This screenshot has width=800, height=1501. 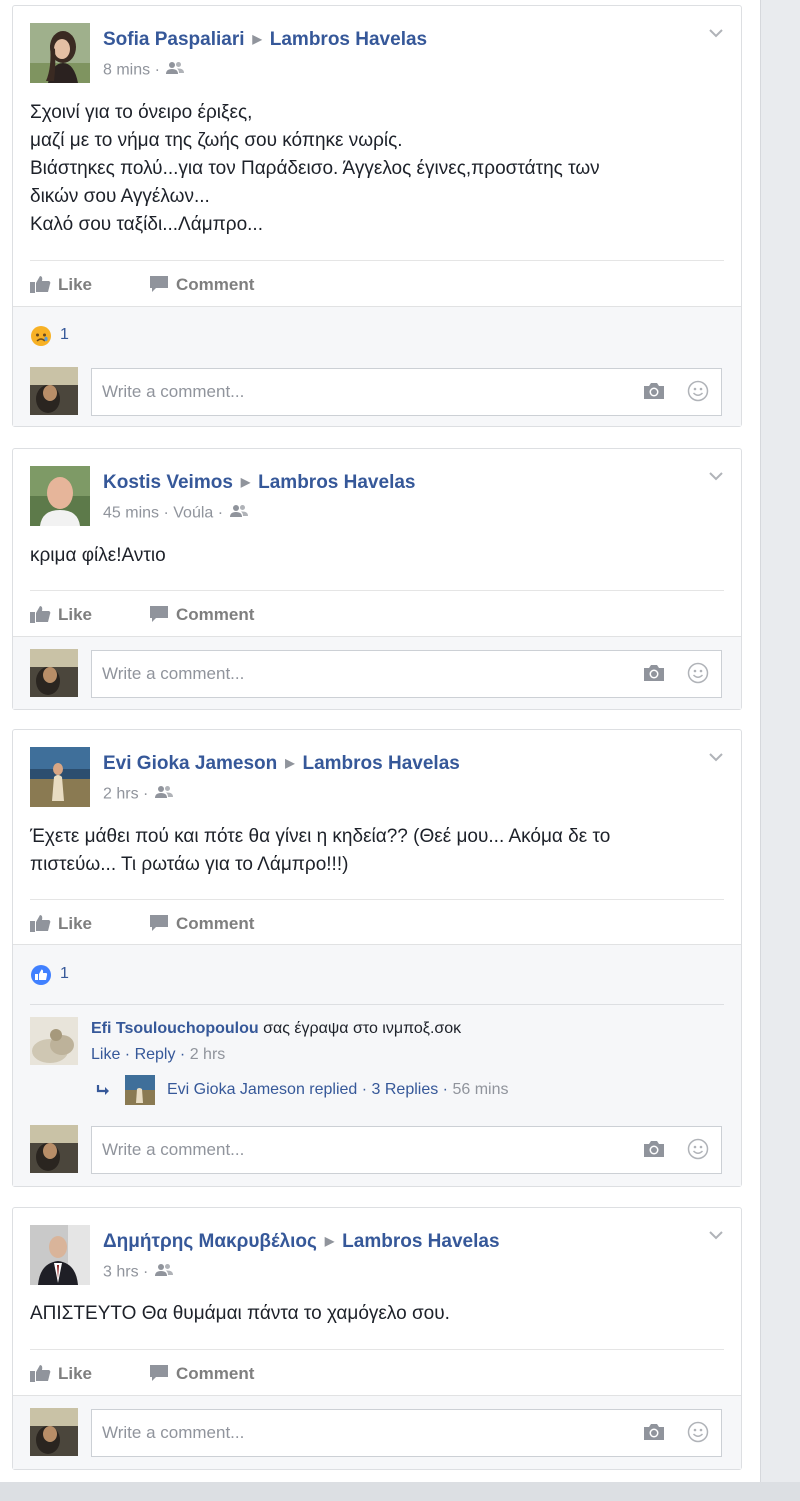 I want to click on post-names: Sofia Paspaliari ▶ Lambros Havelas, so click(x=265, y=40).